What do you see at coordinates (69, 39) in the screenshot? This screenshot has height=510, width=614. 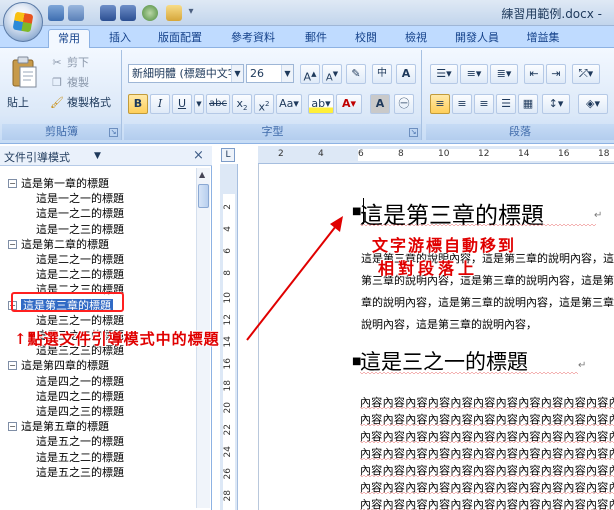 I see `tab-home: 常用` at bounding box center [69, 39].